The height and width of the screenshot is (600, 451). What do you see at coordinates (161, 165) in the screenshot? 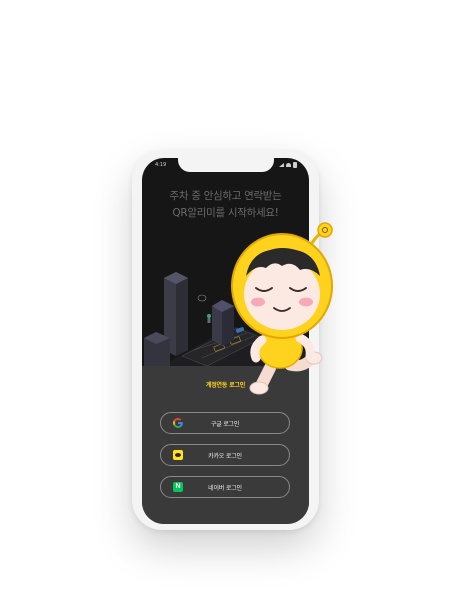
I see `status-time: 4:19` at bounding box center [161, 165].